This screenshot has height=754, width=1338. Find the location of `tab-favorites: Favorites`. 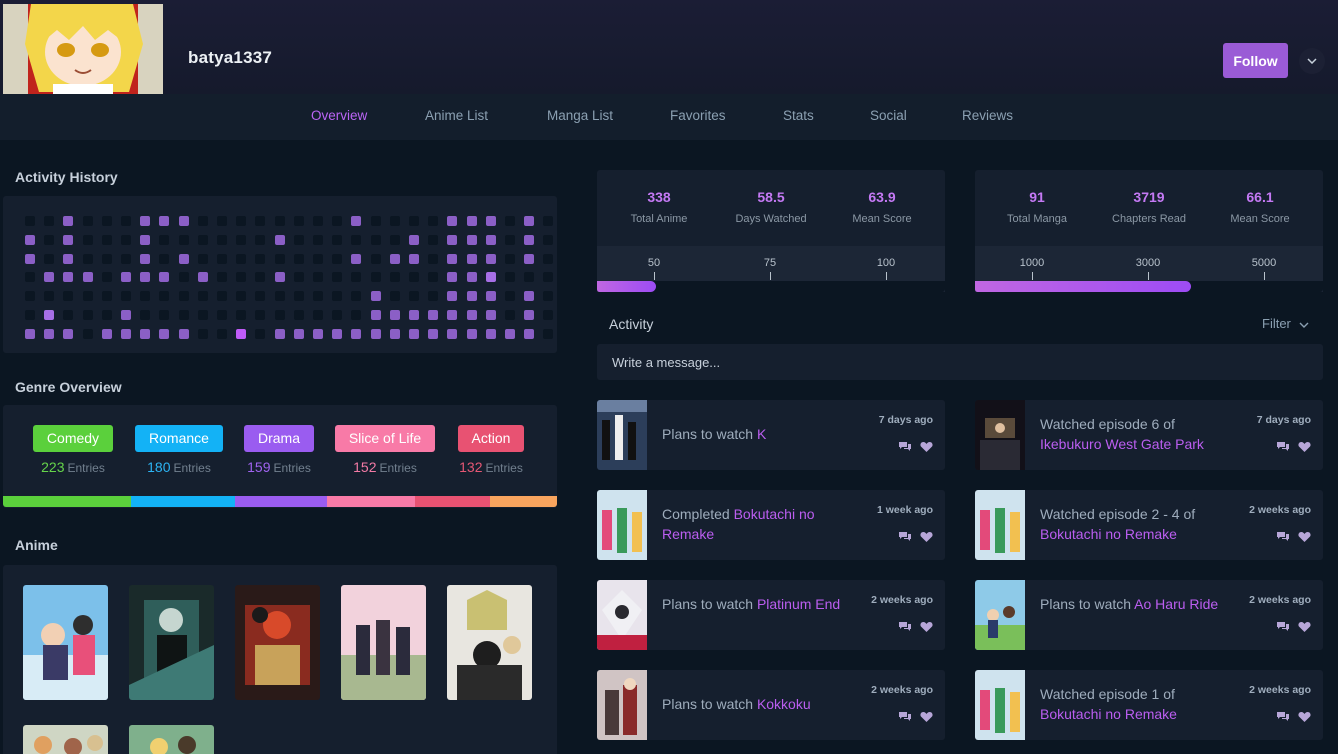

tab-favorites: Favorites is located at coordinates (698, 115).